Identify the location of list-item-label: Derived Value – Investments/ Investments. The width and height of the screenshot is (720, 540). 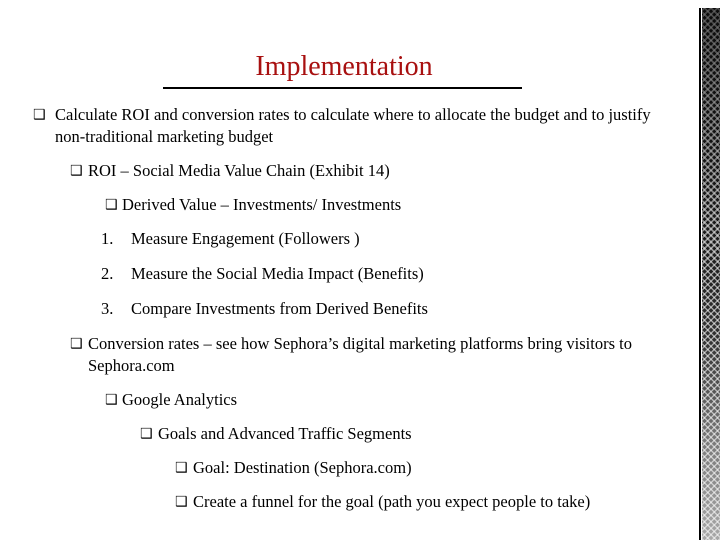
(262, 204).